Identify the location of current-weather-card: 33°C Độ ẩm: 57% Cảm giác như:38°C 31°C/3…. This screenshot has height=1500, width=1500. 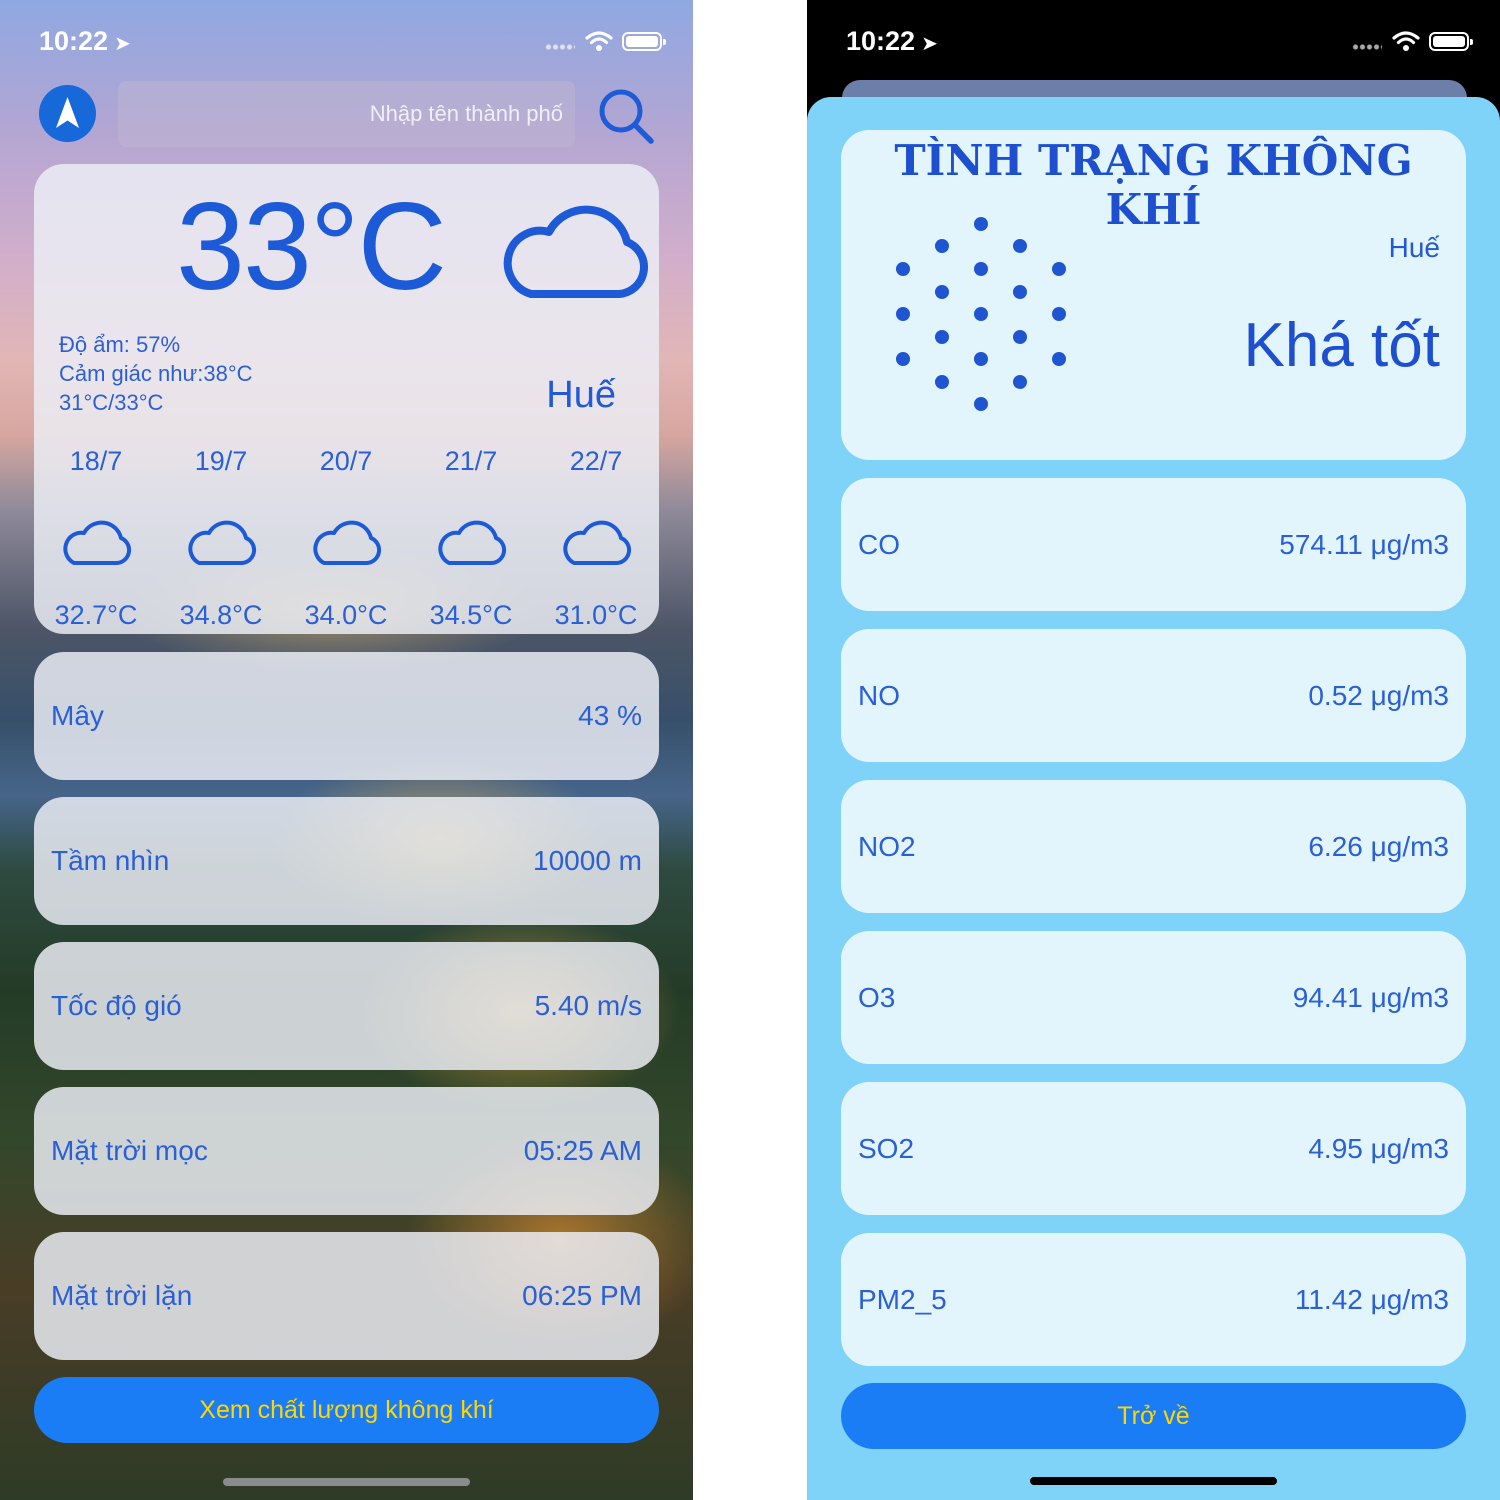
(346, 399).